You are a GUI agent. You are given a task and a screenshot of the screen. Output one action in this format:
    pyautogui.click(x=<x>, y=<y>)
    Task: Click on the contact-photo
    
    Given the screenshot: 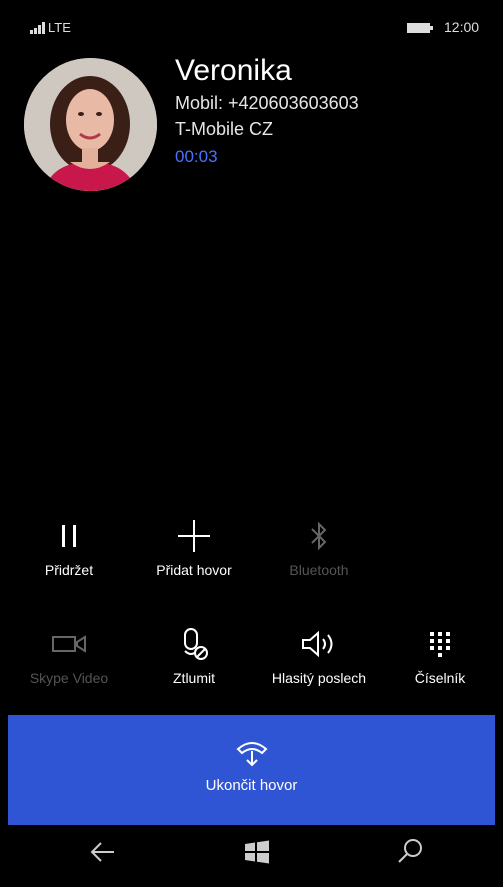 What is the action you would take?
    pyautogui.click(x=90, y=124)
    